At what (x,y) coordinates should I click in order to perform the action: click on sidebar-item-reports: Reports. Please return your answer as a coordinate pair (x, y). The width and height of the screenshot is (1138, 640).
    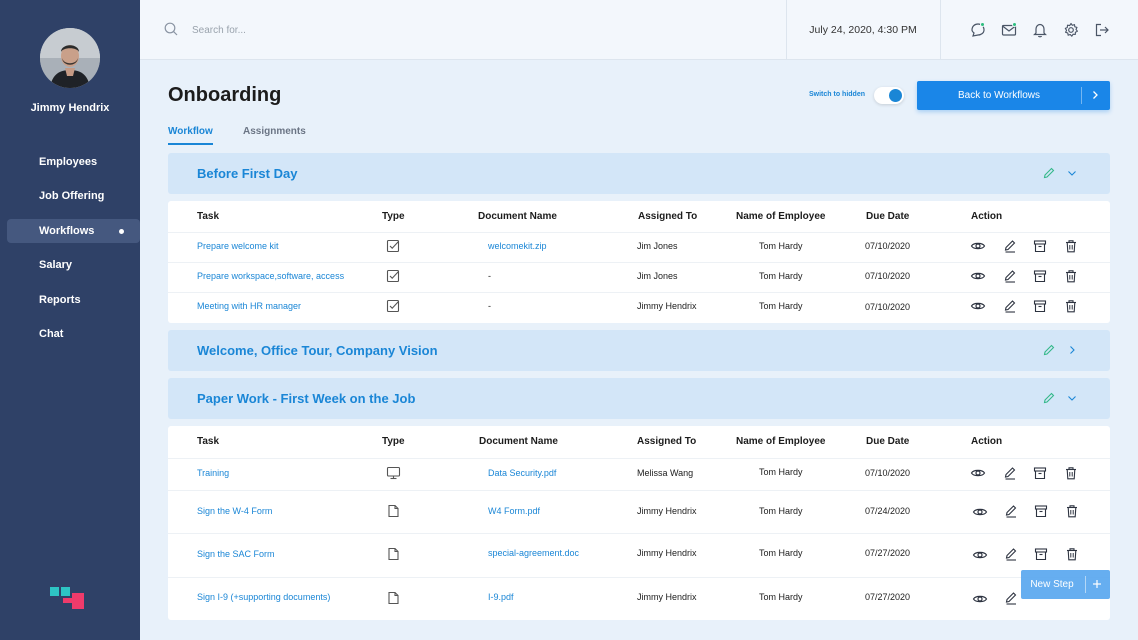
    Looking at the image, I should click on (73, 300).